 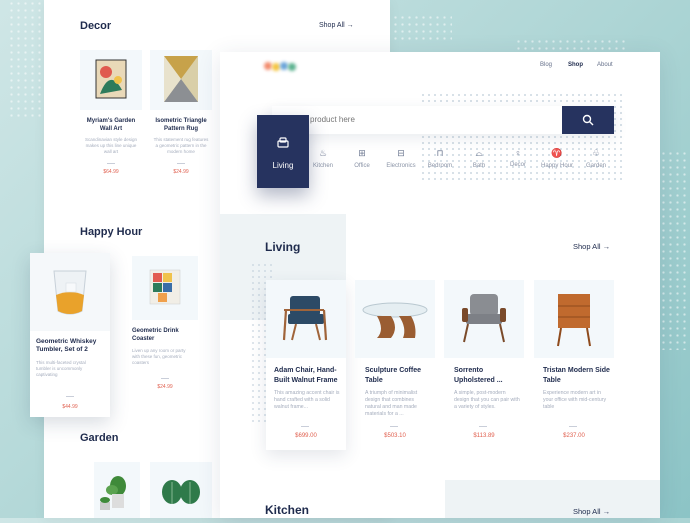 I want to click on search-input, so click(x=435, y=119).